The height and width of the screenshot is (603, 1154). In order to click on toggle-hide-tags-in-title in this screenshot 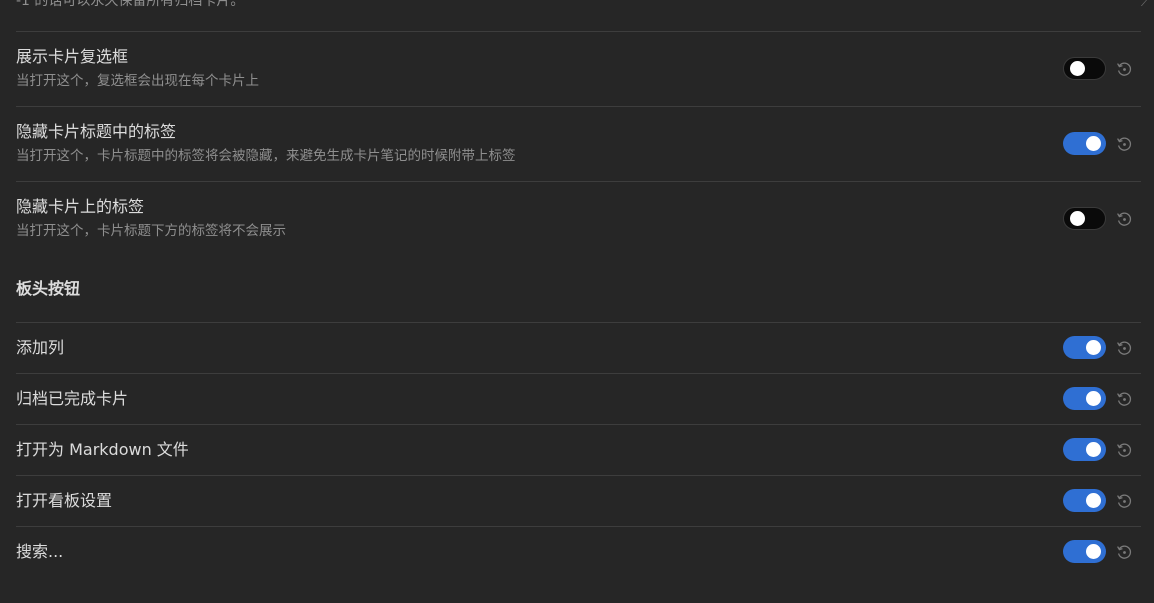, I will do `click(1084, 143)`.